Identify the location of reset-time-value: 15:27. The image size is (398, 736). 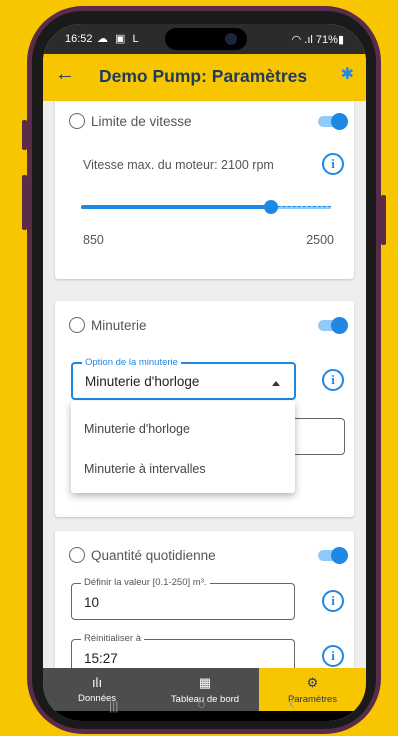
(101, 658).